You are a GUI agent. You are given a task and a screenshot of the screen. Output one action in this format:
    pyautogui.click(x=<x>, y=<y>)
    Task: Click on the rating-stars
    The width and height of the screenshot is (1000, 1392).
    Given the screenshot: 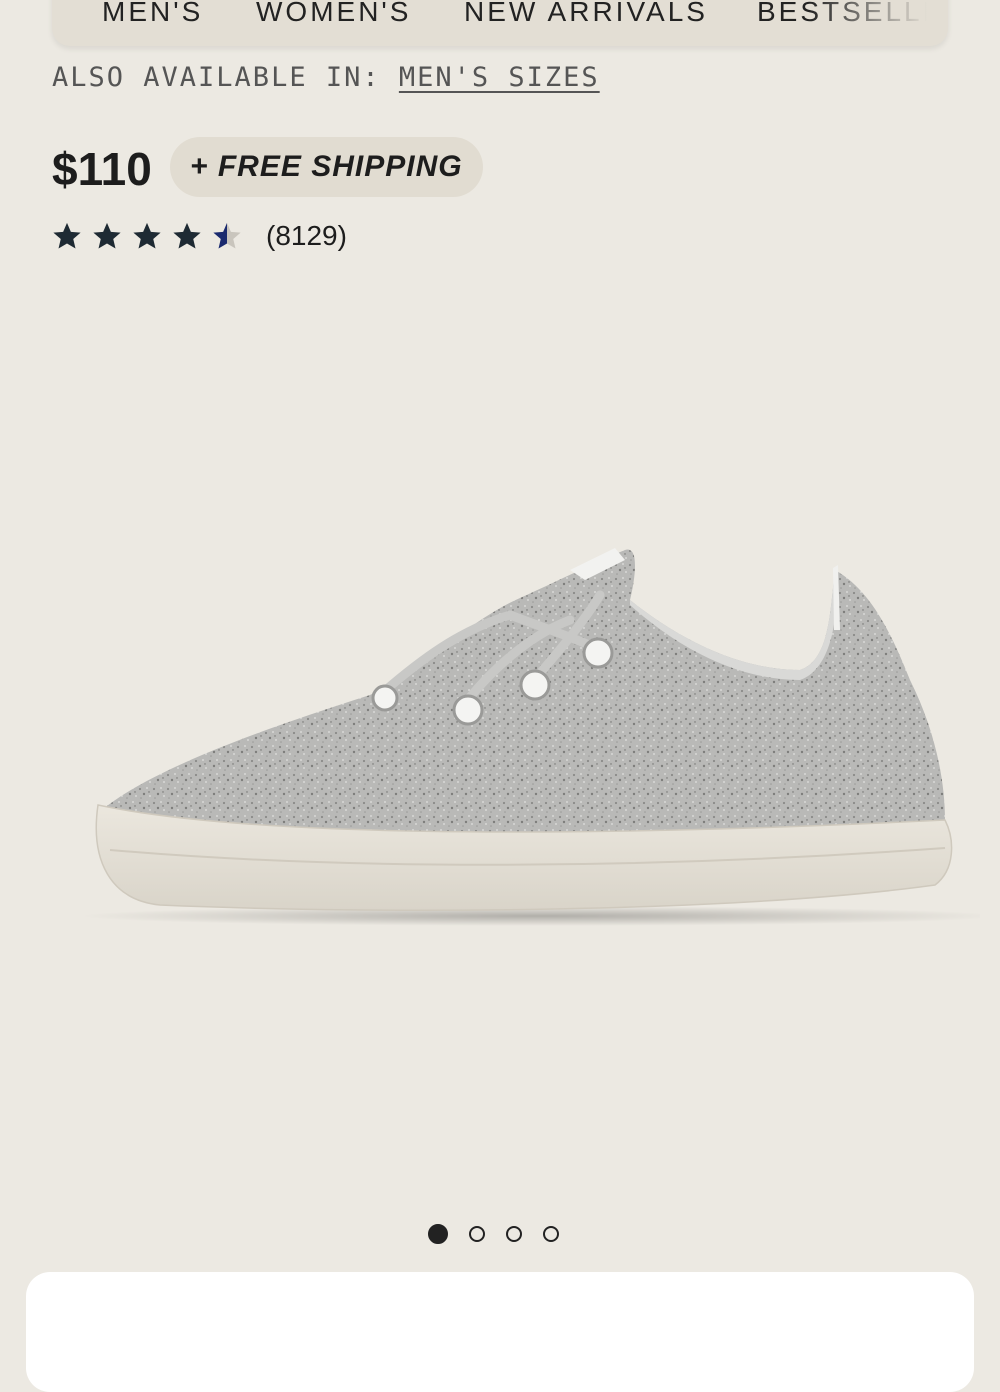 What is the action you would take?
    pyautogui.click(x=152, y=236)
    